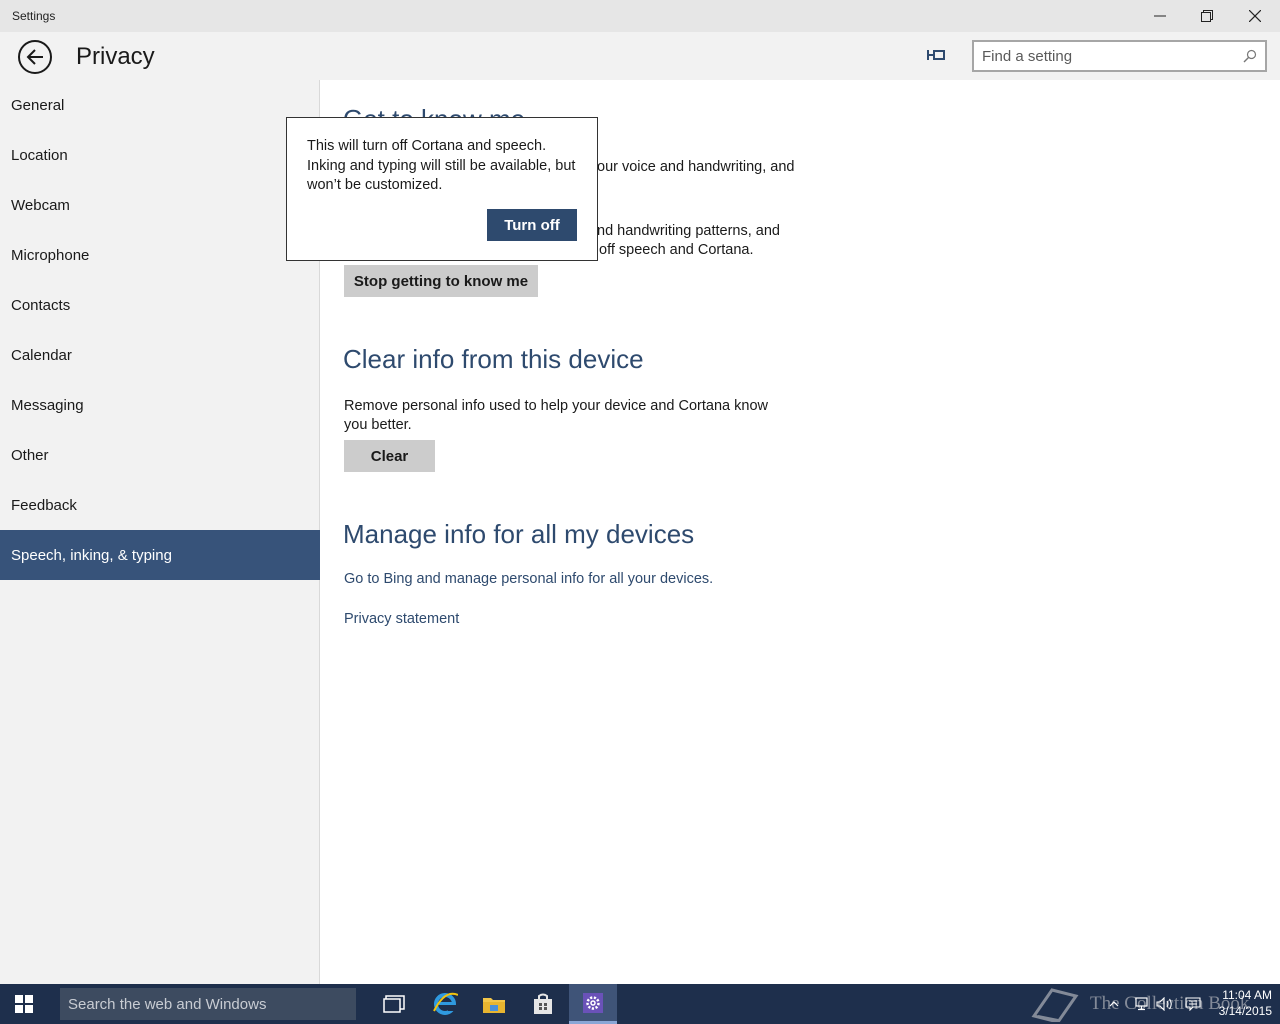  I want to click on book-watermark-icon, so click(1055, 1005).